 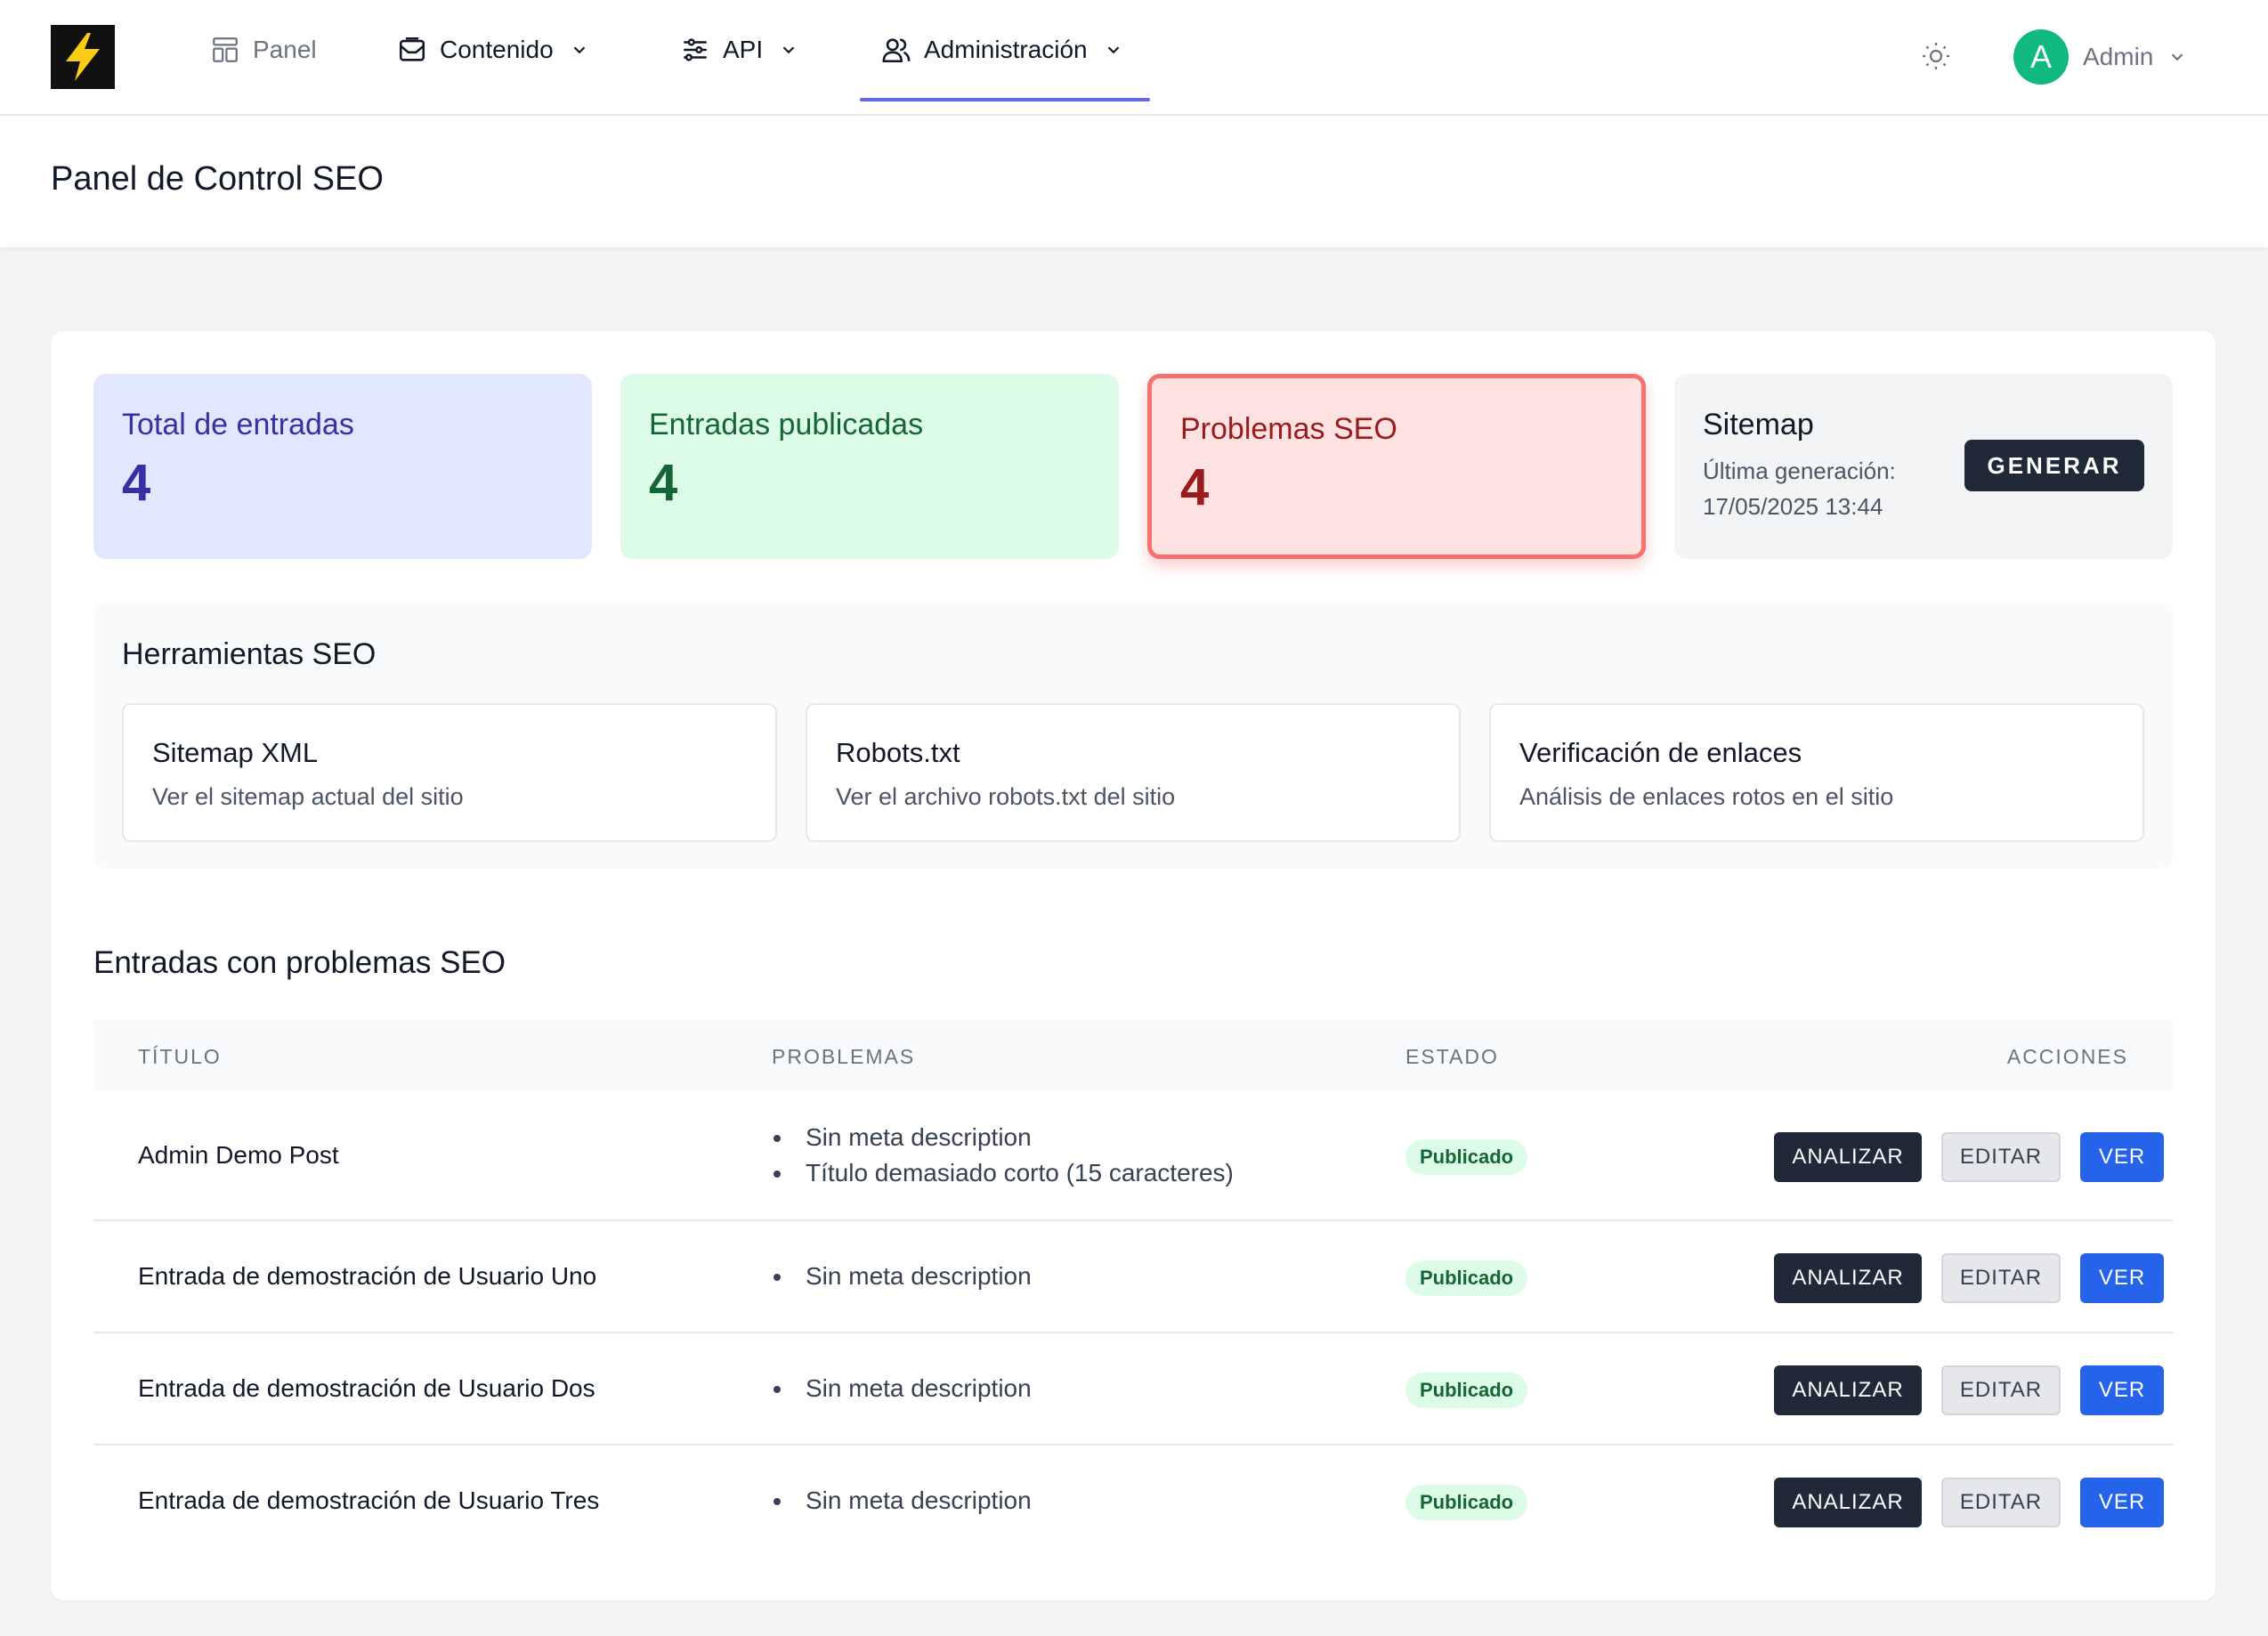 What do you see at coordinates (412, 48) in the screenshot?
I see `inbox-icon` at bounding box center [412, 48].